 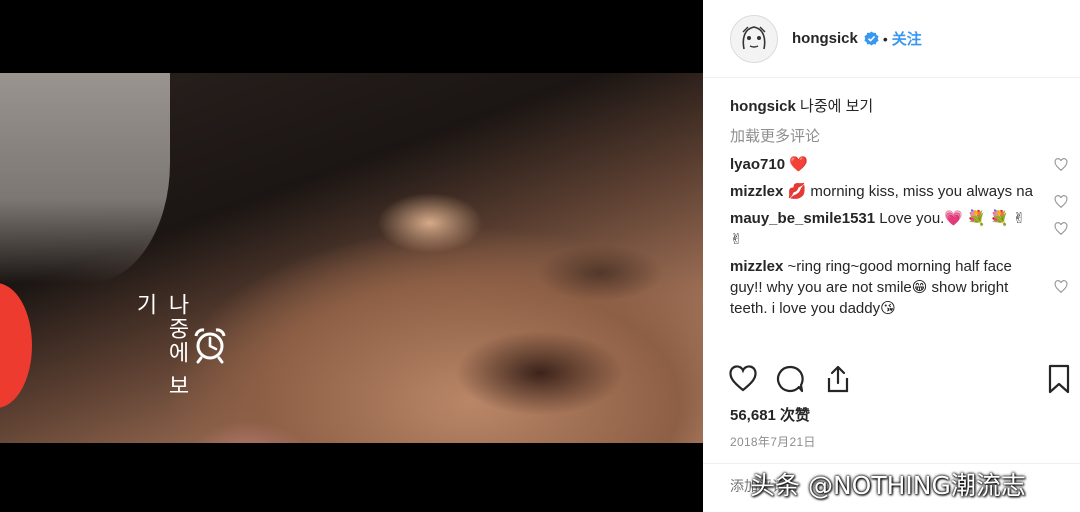 I want to click on share-icon, so click(x=838, y=379).